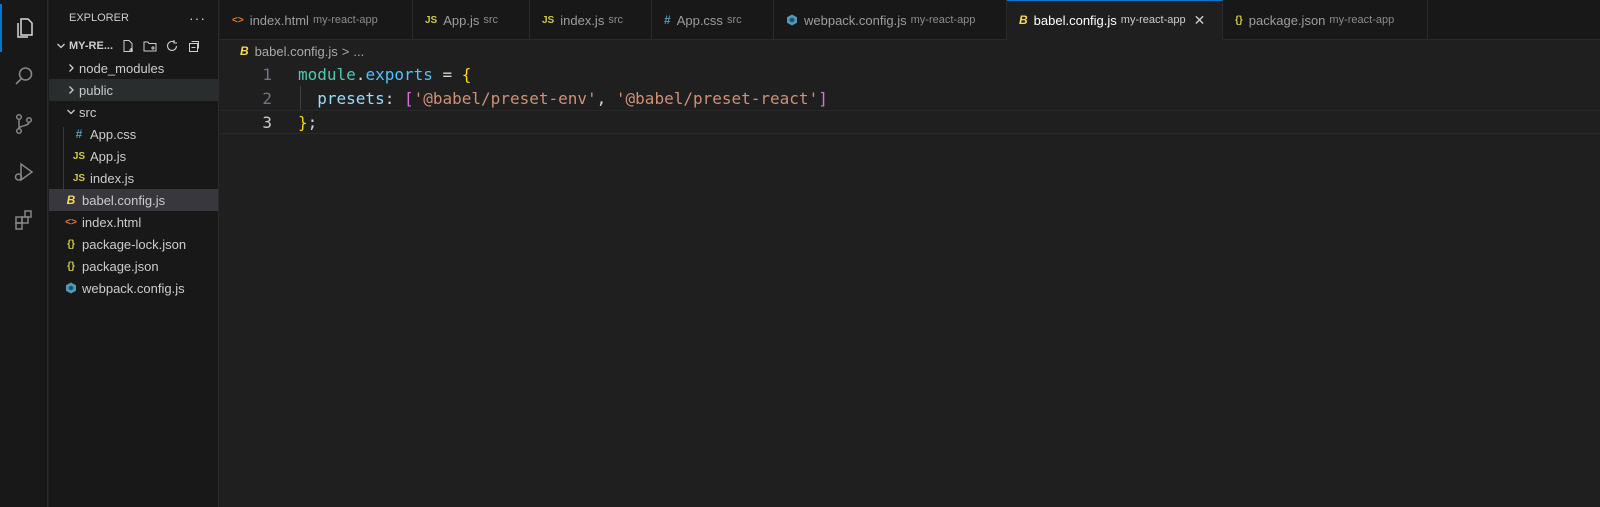  I want to click on refresh-icon, so click(172, 46).